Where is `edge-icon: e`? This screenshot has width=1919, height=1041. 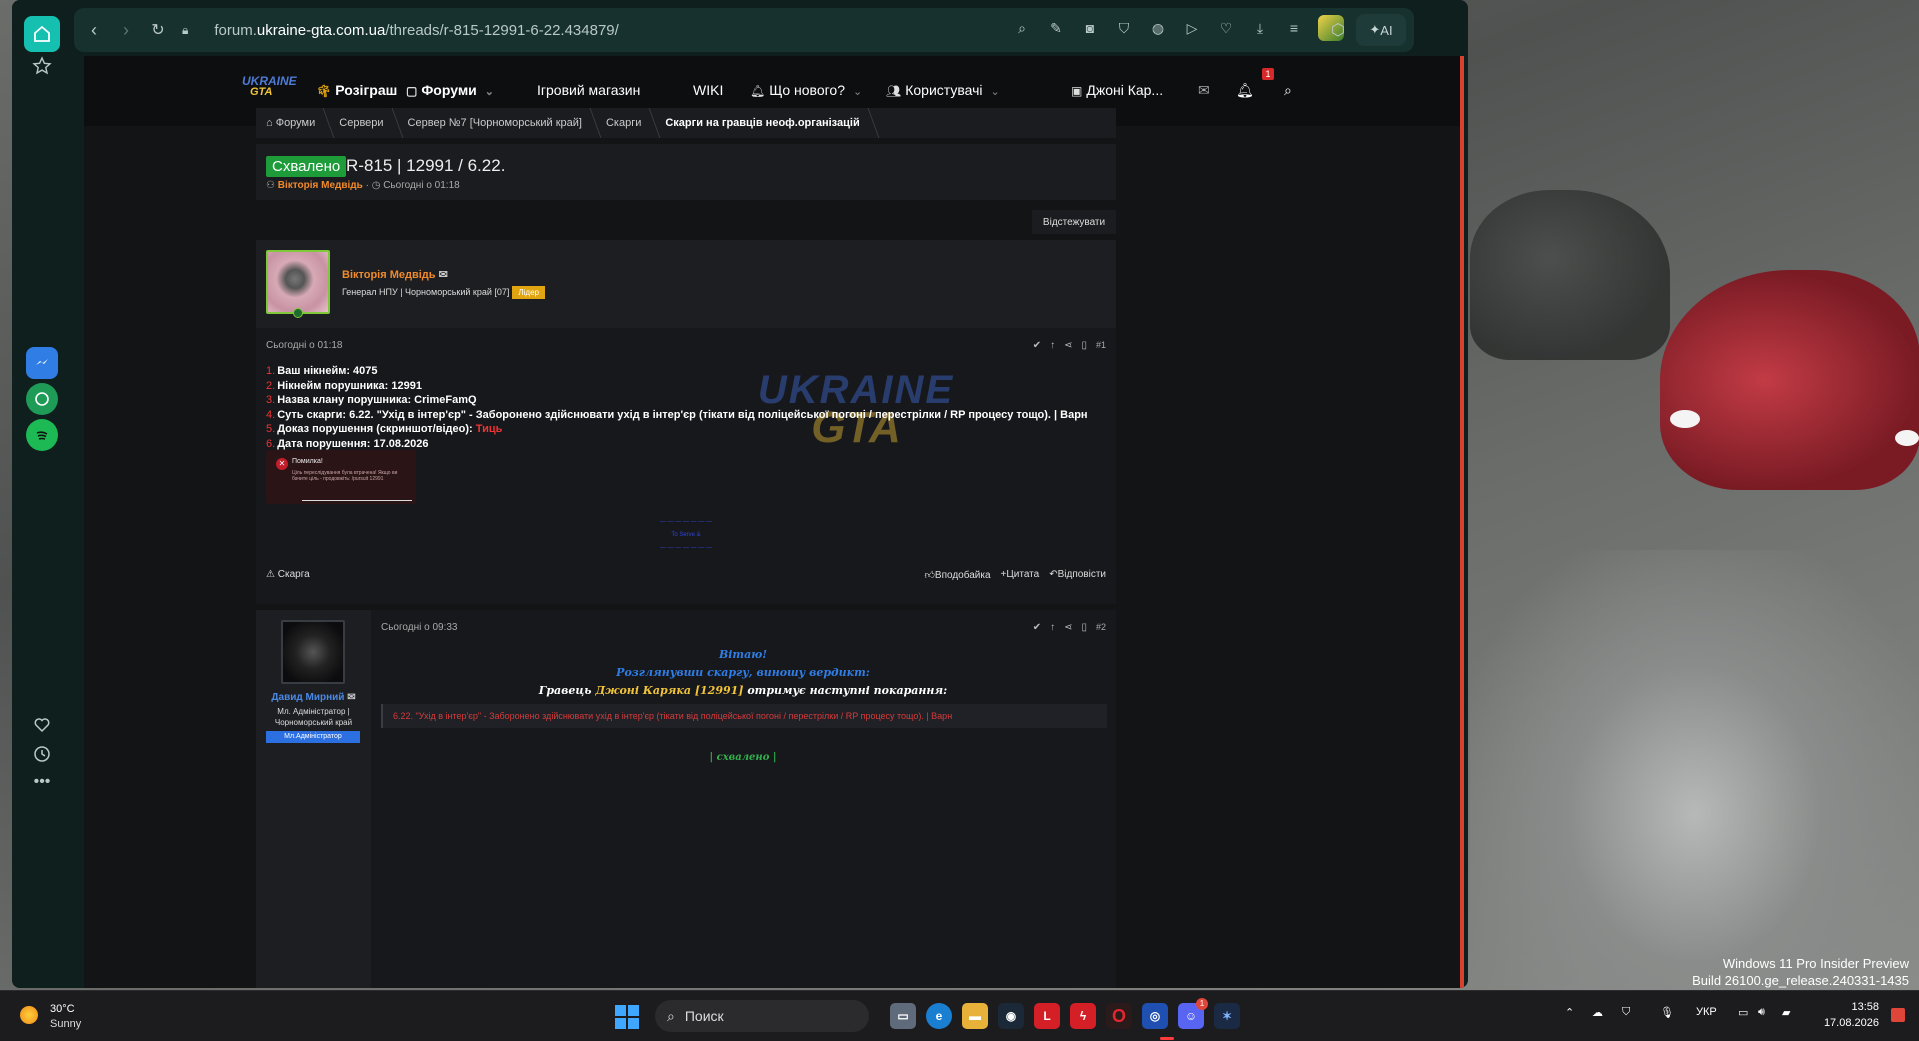 edge-icon: e is located at coordinates (939, 1016).